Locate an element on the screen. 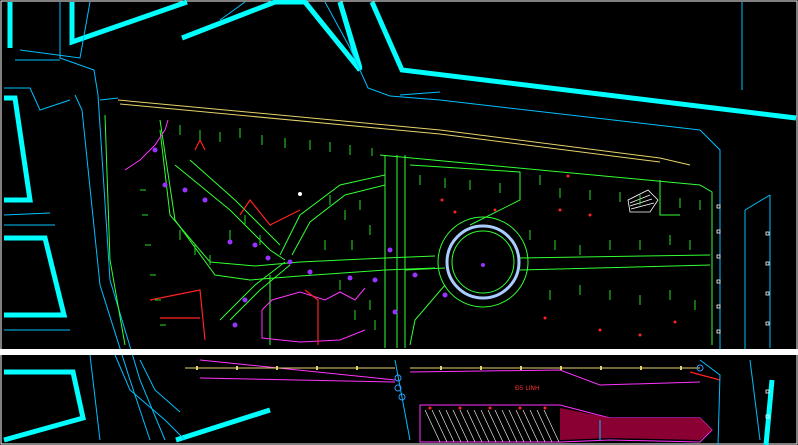  viewport-split-bar is located at coordinates (399, 352).